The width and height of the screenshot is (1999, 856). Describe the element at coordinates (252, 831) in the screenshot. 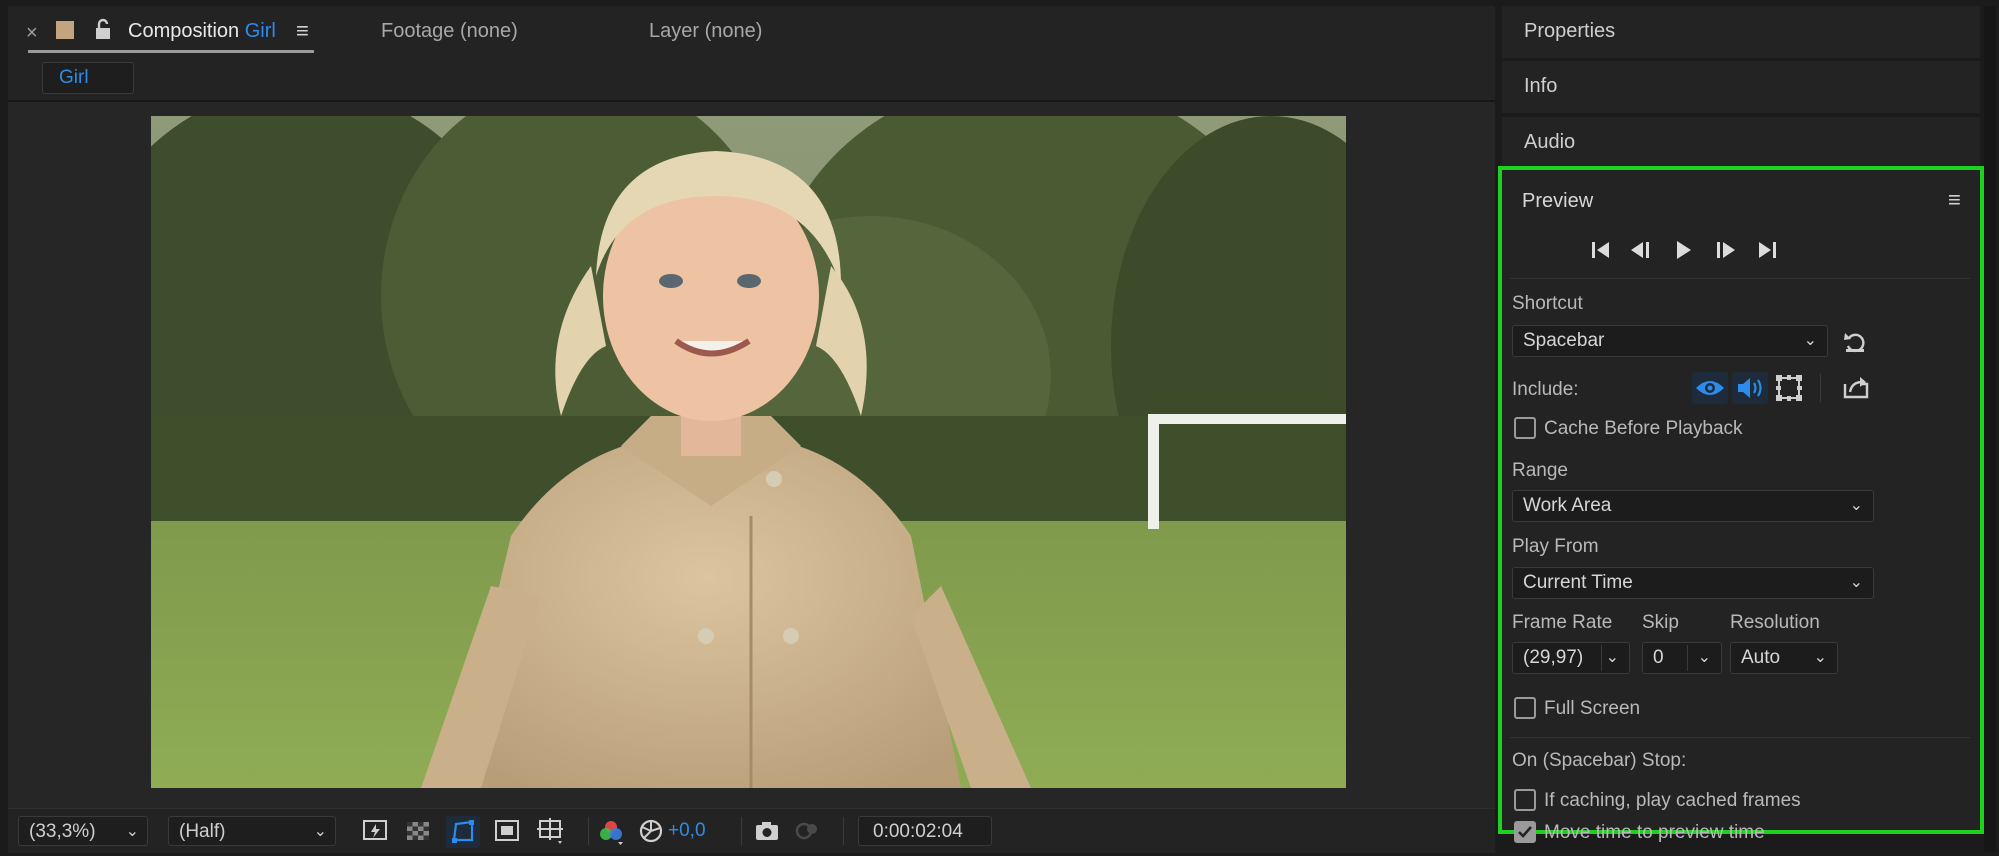

I see `resolution-dropdown: (Half) ⌄` at that location.